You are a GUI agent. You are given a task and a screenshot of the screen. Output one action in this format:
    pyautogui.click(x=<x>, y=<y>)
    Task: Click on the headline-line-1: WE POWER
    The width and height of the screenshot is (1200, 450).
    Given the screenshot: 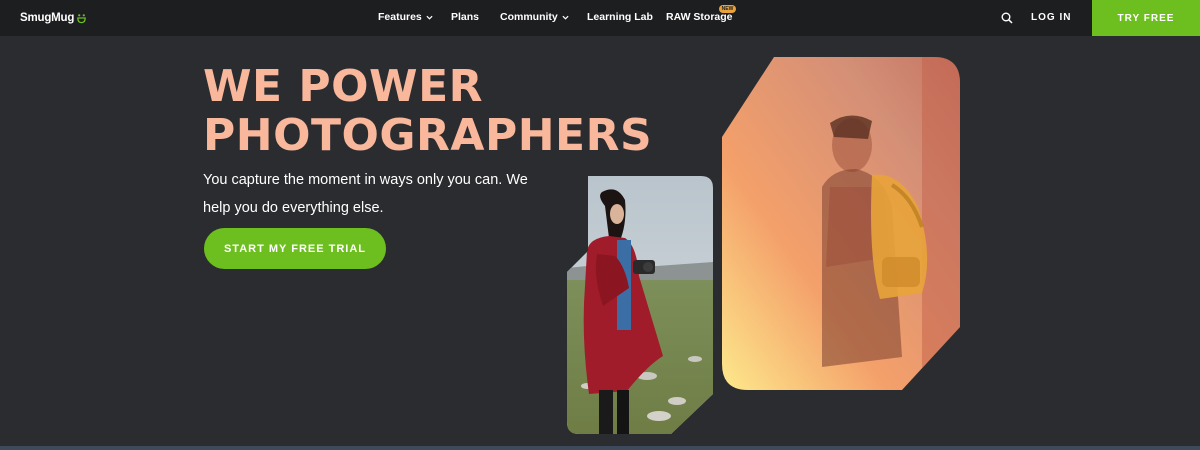 What is the action you would take?
    pyautogui.click(x=343, y=86)
    